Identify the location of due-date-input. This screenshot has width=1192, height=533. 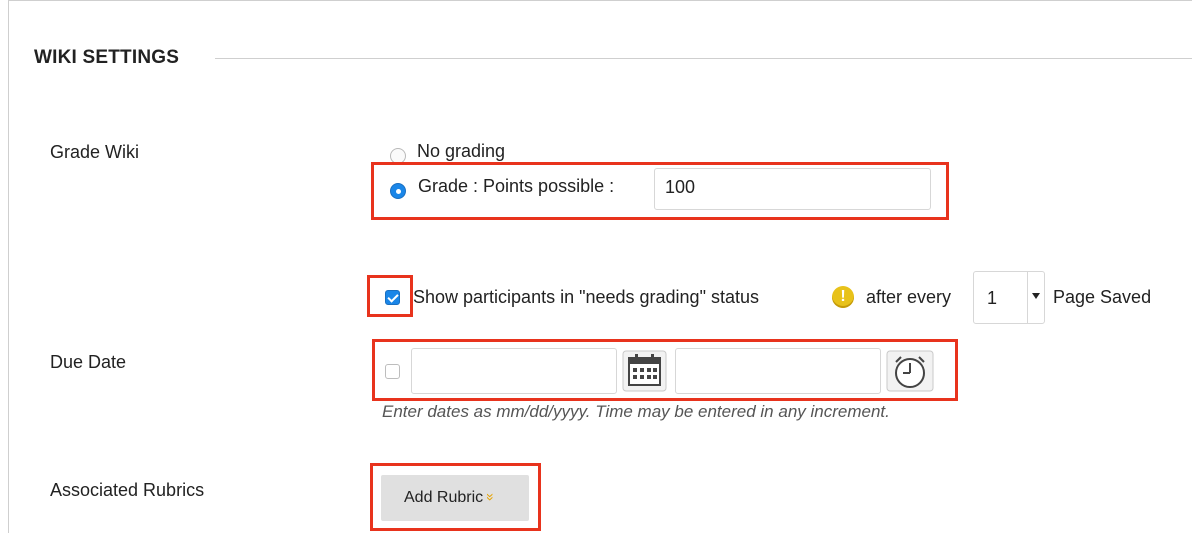
(514, 371).